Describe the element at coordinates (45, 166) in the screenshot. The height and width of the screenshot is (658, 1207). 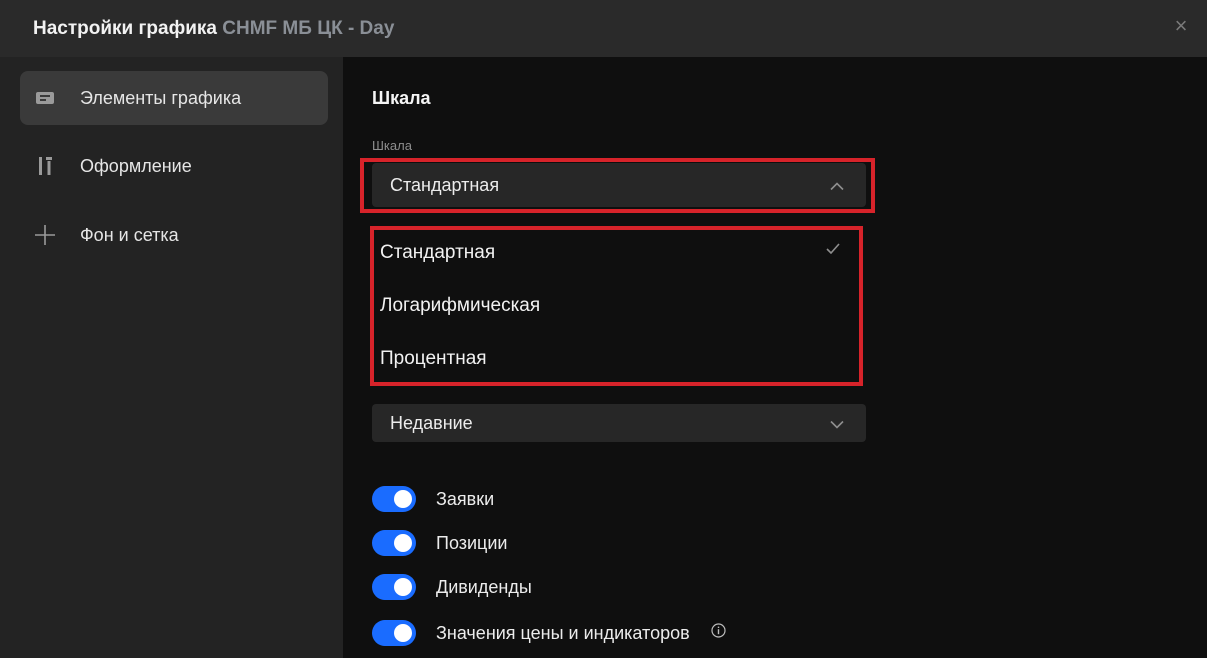
I see `appearance-icon` at that location.